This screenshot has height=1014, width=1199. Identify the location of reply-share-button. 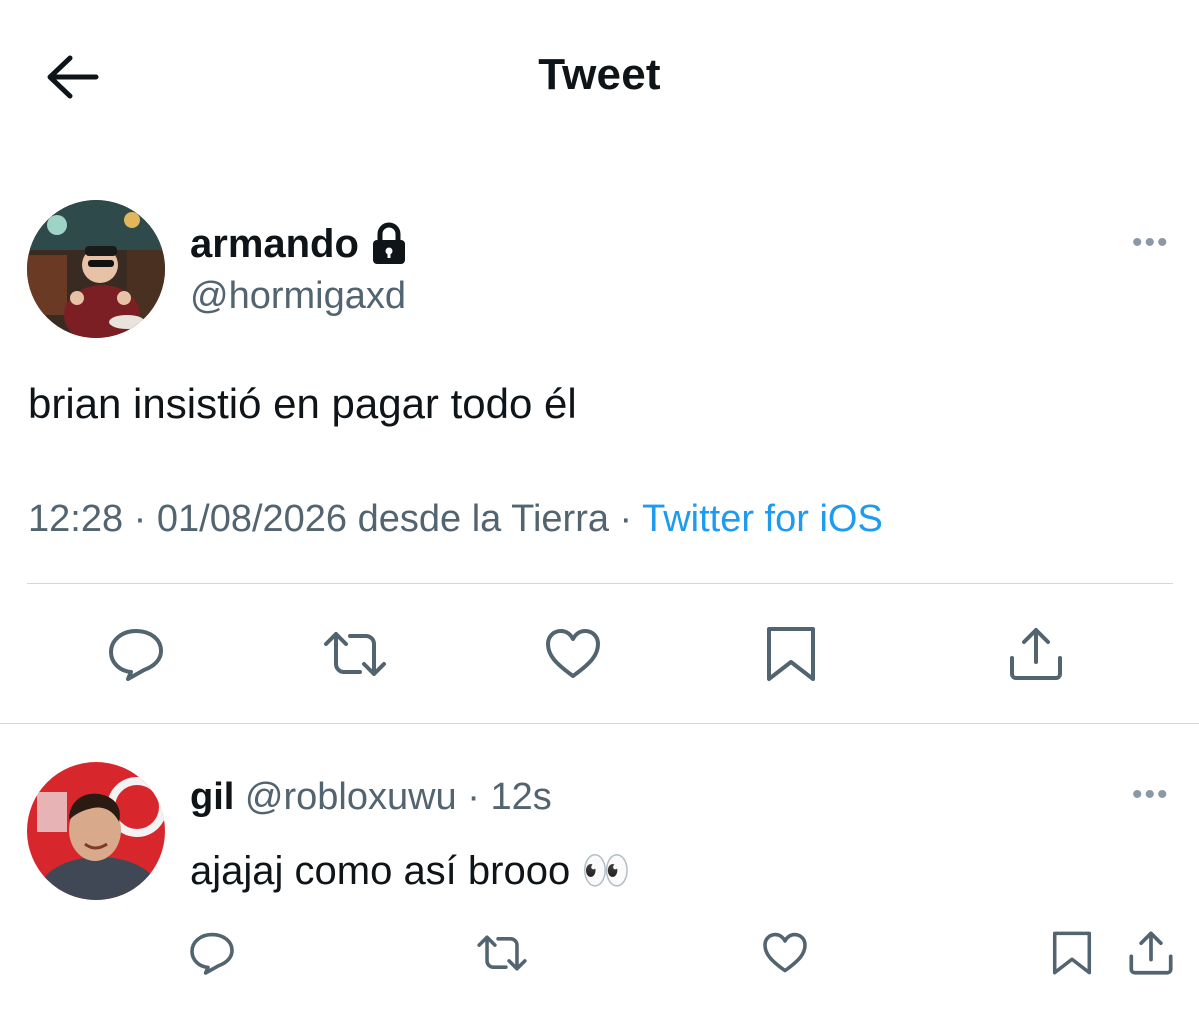
(1151, 953).